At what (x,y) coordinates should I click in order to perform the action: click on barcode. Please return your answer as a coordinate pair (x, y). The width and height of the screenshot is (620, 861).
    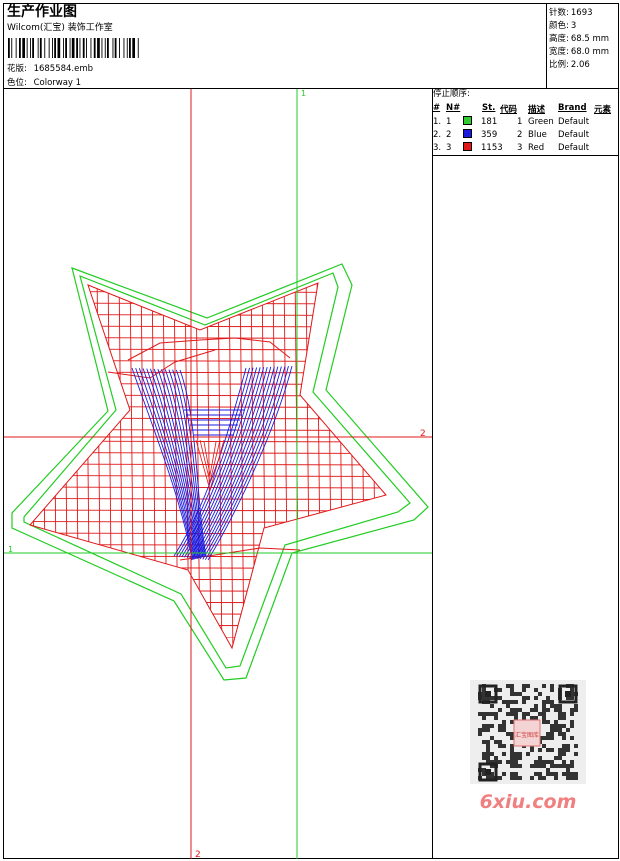
    Looking at the image, I should click on (73, 48).